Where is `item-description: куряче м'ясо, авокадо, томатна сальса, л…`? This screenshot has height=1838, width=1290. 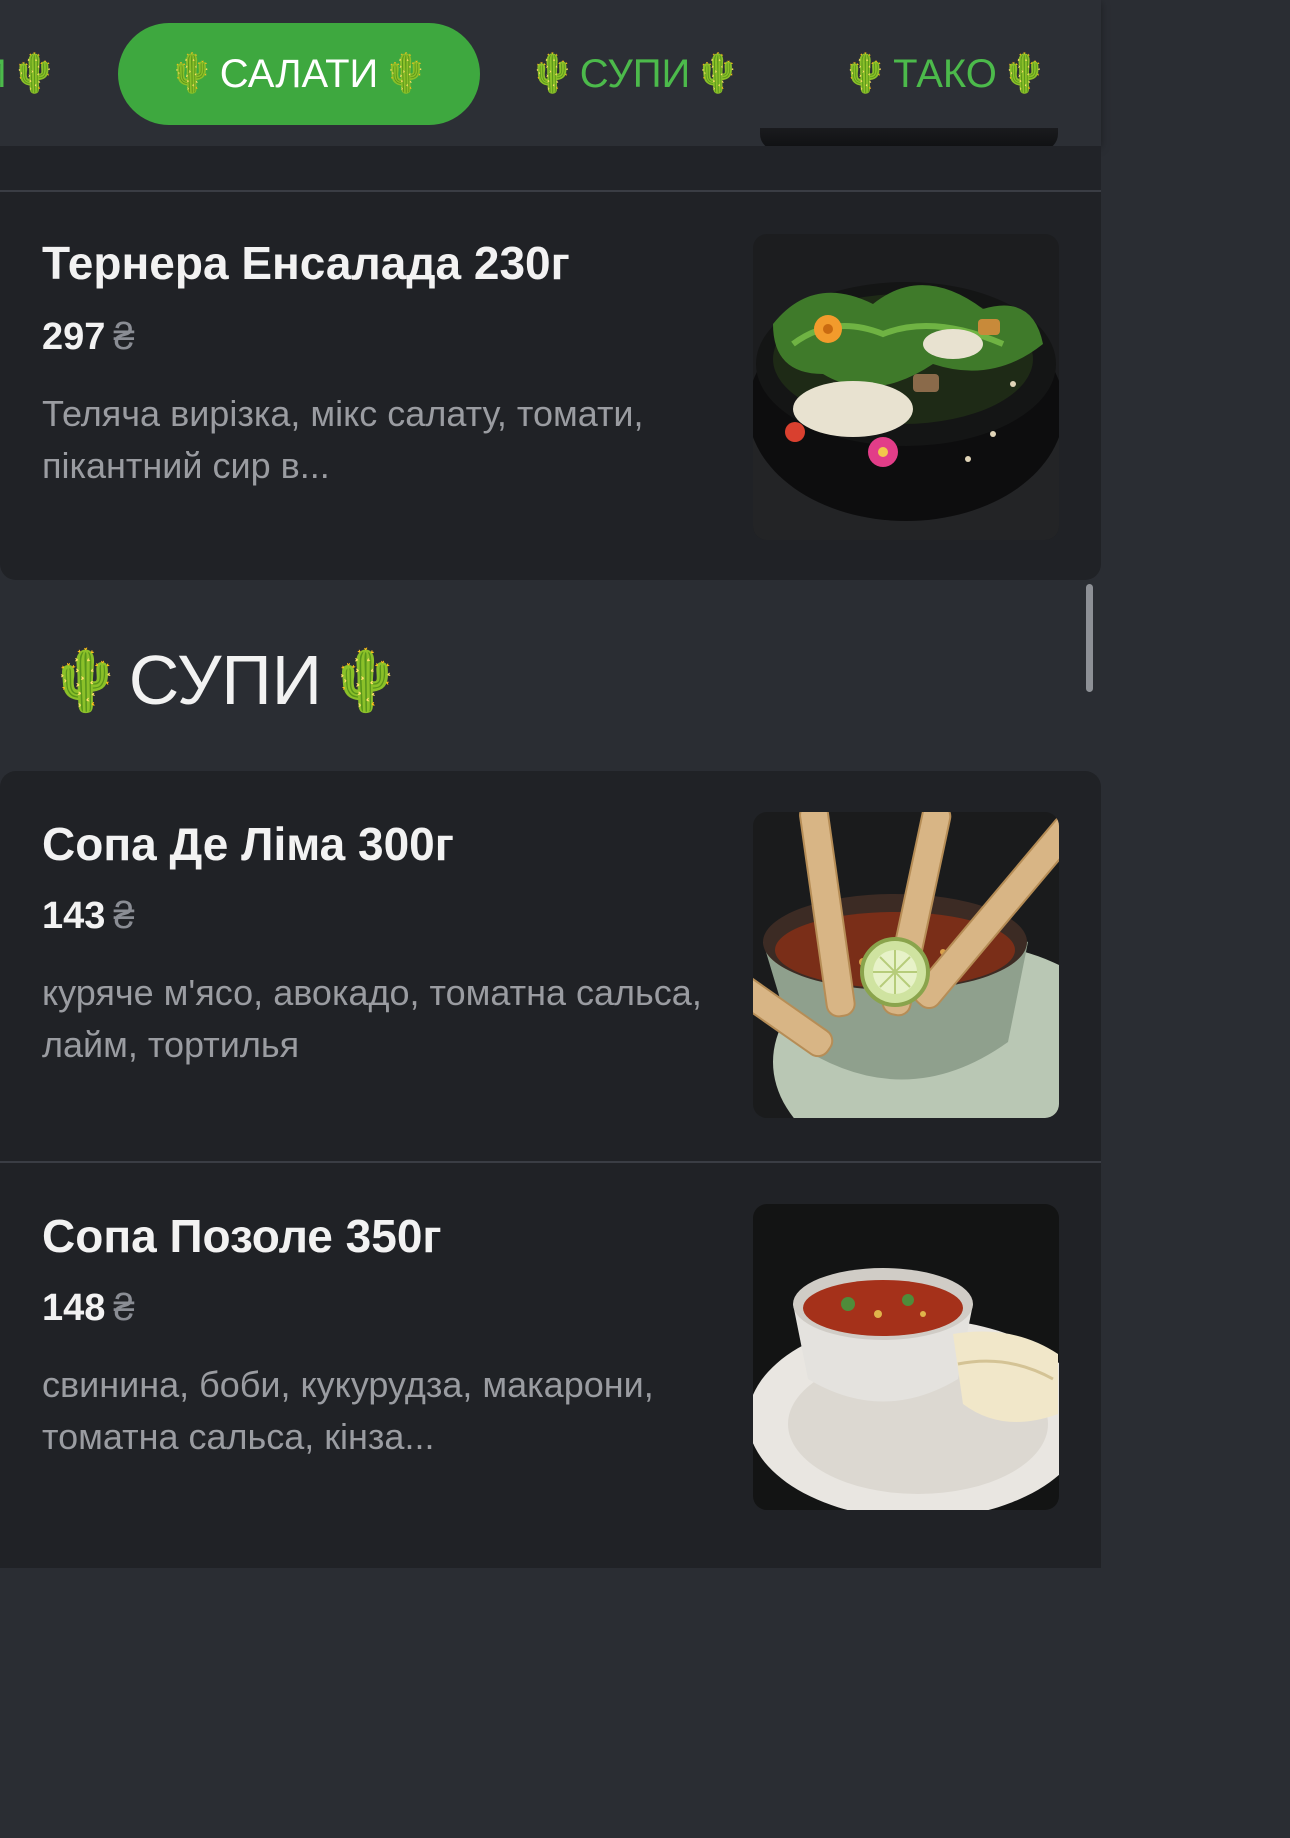 item-description: куряче м'ясо, авокадо, томатна сальса, л… is located at coordinates (372, 1018).